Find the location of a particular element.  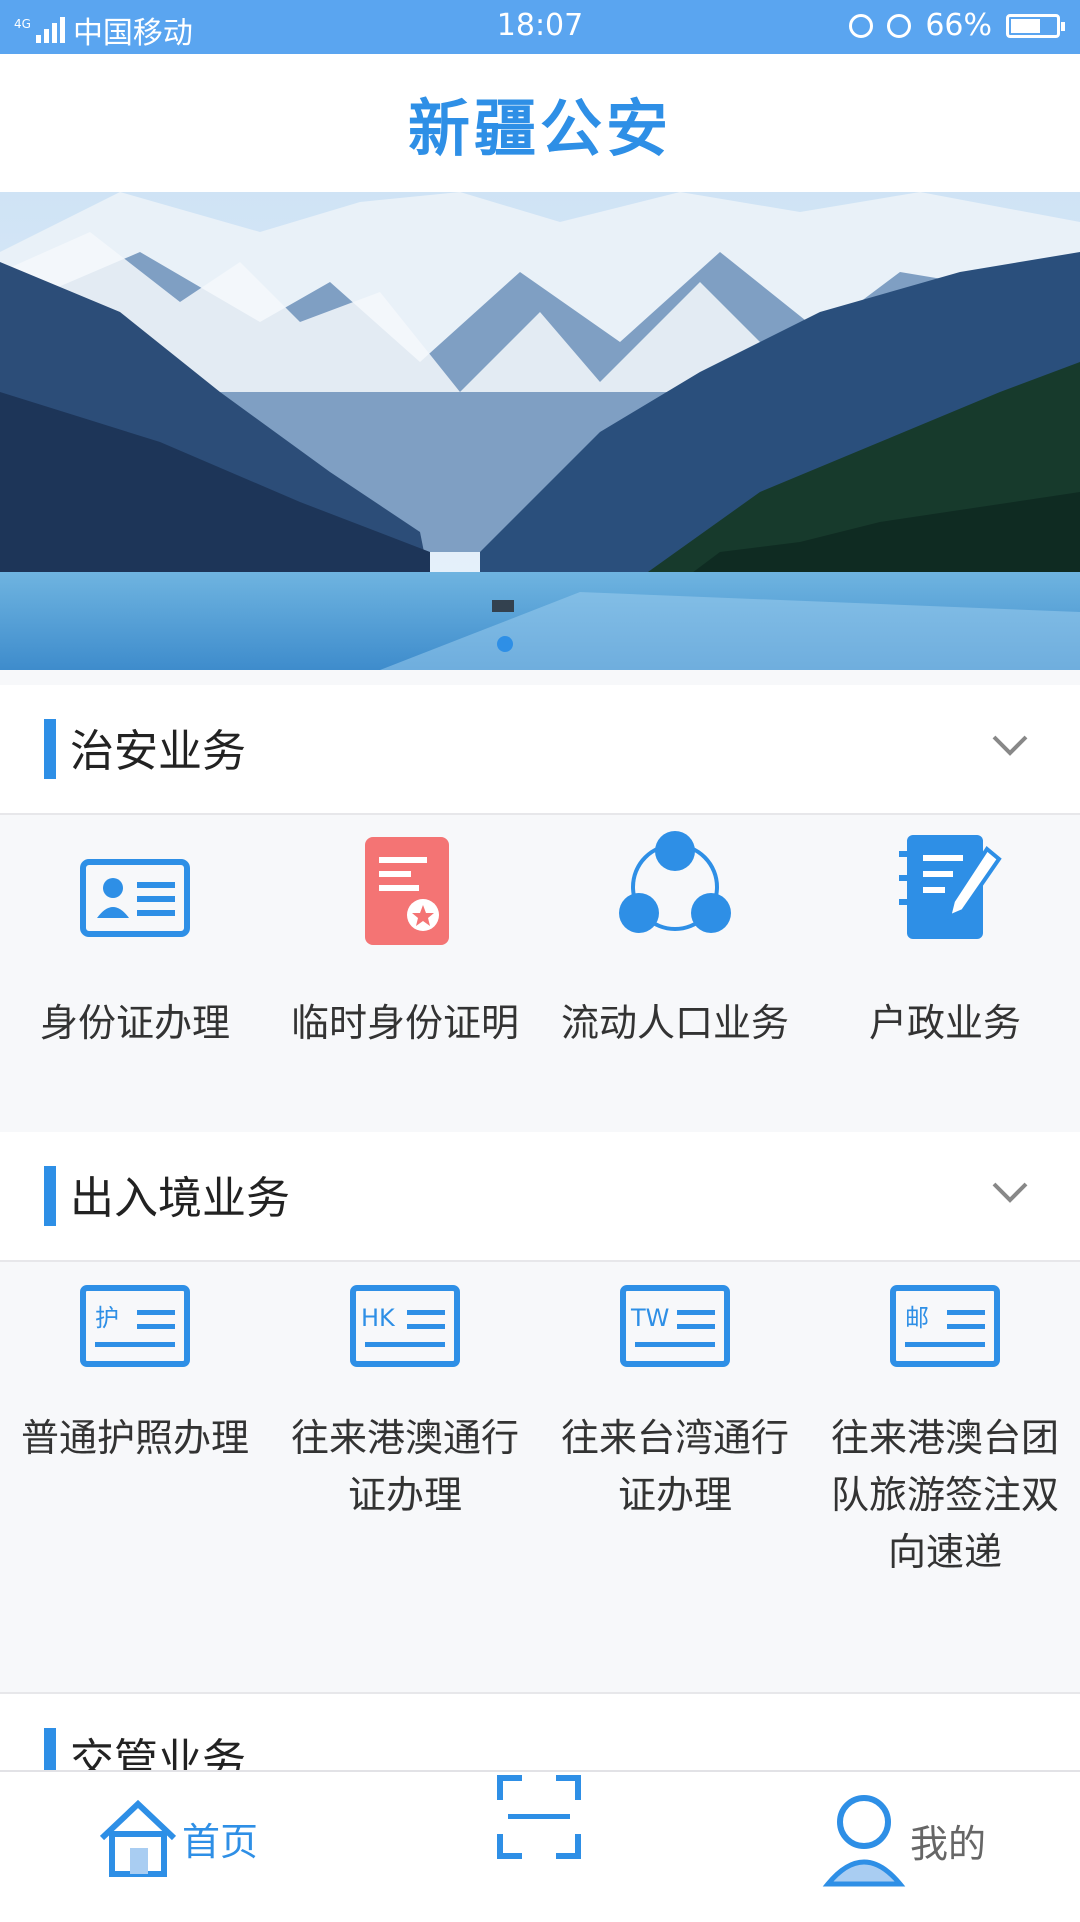

section-header-public-security: 治安业务 is located at coordinates (540, 750).